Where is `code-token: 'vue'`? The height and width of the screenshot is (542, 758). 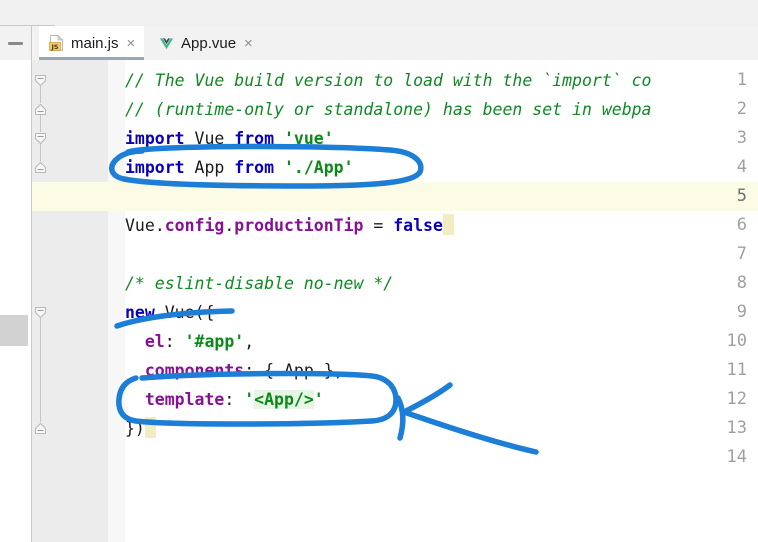 code-token: 'vue' is located at coordinates (308, 138).